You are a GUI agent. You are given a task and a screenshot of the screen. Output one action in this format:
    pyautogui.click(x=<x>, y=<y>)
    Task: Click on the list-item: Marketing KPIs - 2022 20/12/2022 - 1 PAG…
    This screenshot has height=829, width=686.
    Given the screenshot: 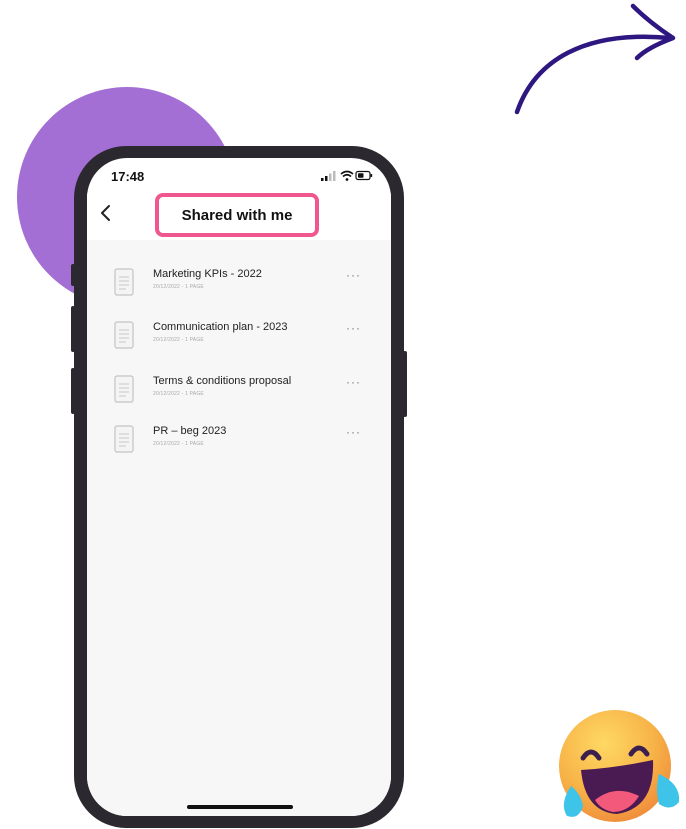 What is the action you would take?
    pyautogui.click(x=239, y=285)
    